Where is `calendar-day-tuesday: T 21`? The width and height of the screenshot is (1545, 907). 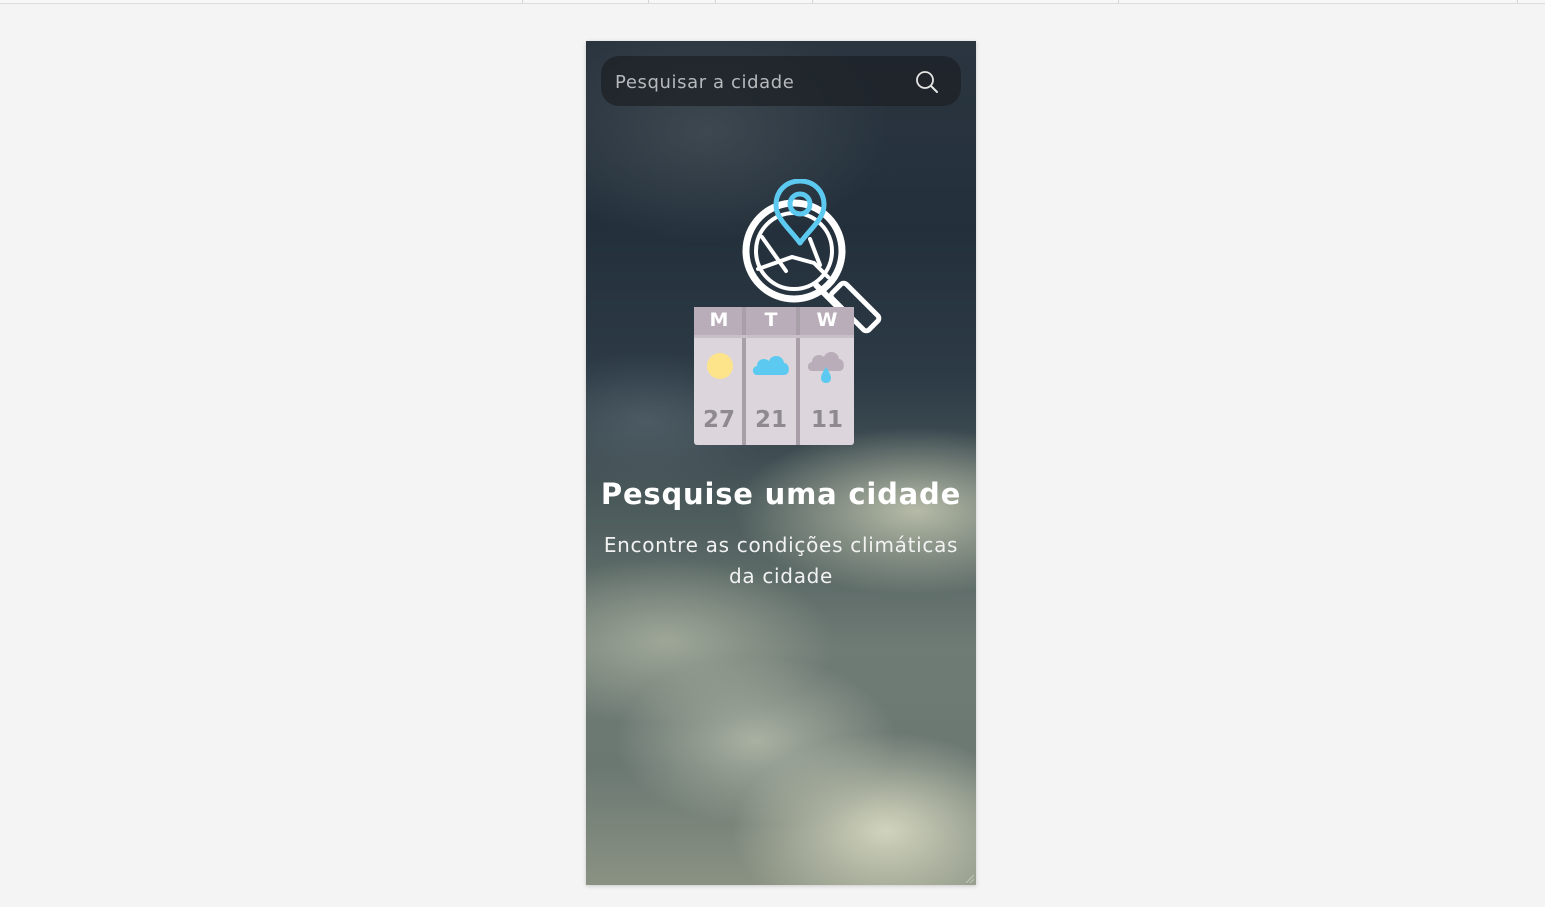 calendar-day-tuesday: T 21 is located at coordinates (771, 376).